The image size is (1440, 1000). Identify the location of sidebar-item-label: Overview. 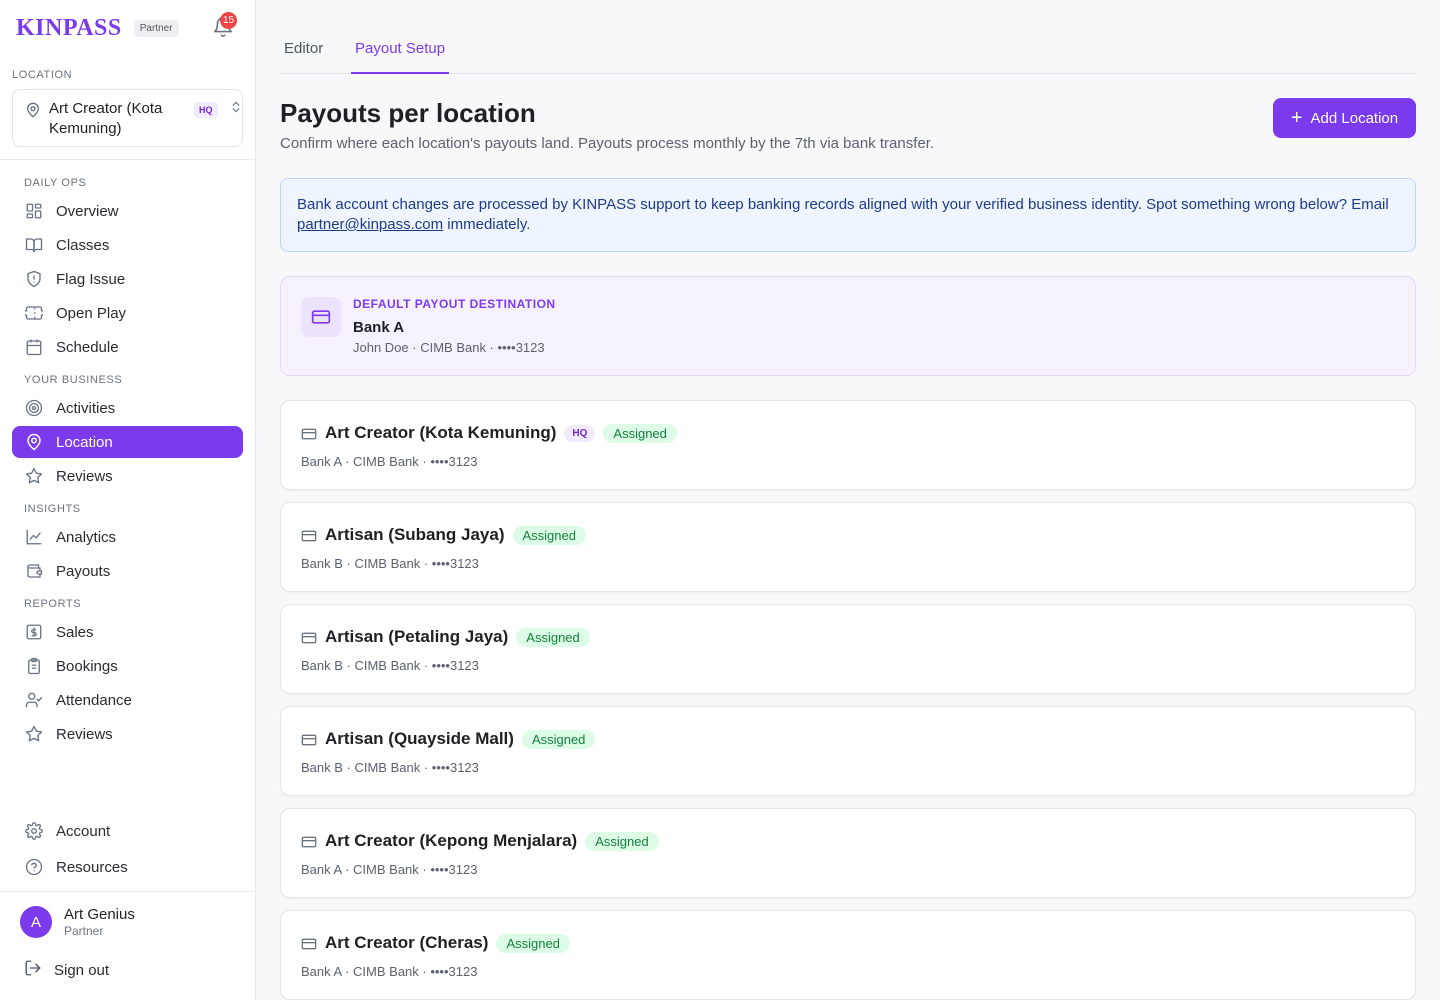
(87, 211).